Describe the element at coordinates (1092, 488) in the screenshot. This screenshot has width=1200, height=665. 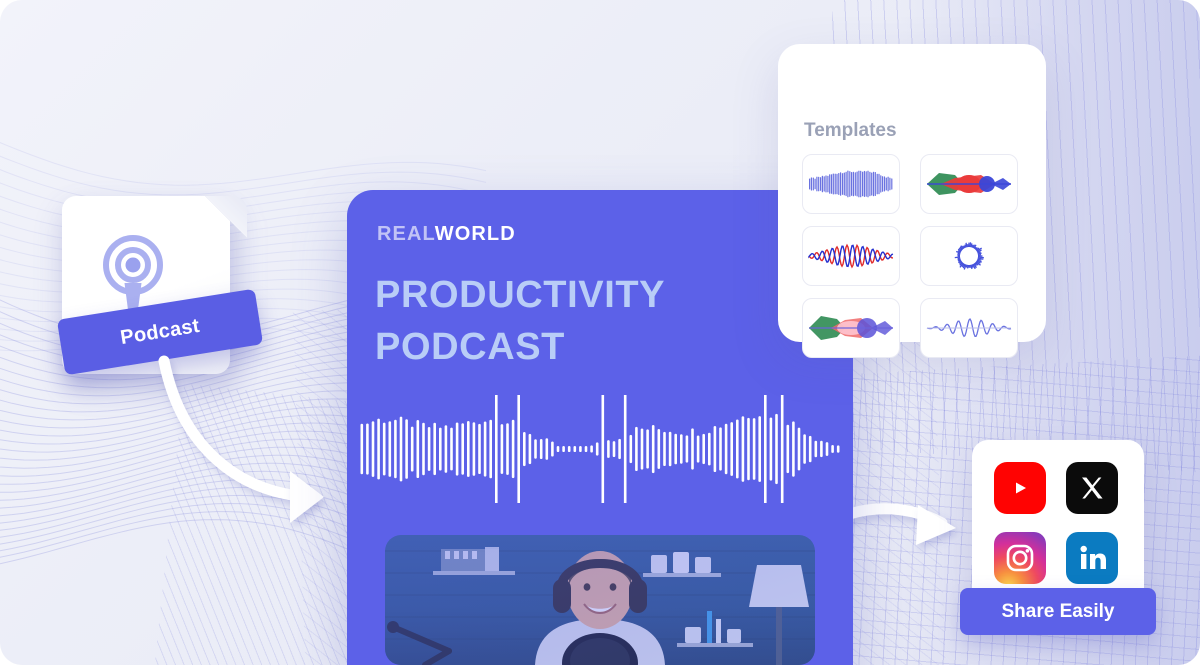
I see `x-twitter-icon` at that location.